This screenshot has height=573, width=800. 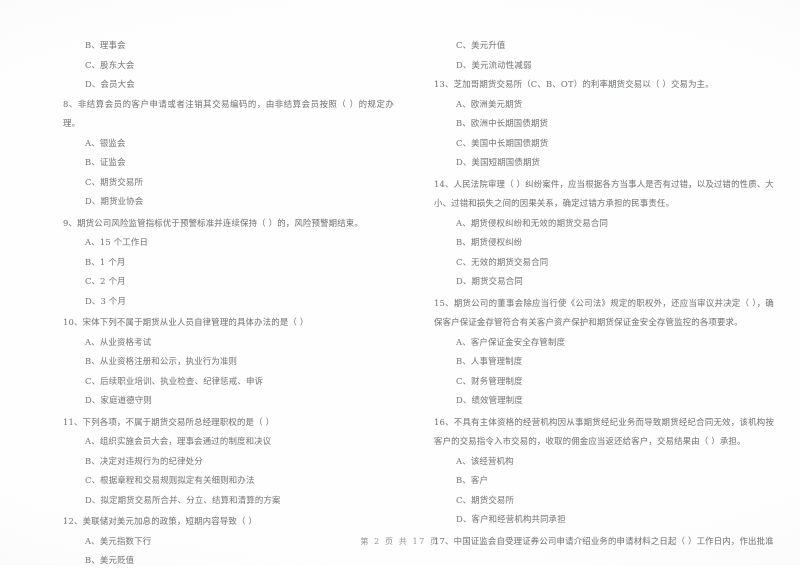 I want to click on option-line: B、1 个月, so click(x=105, y=261).